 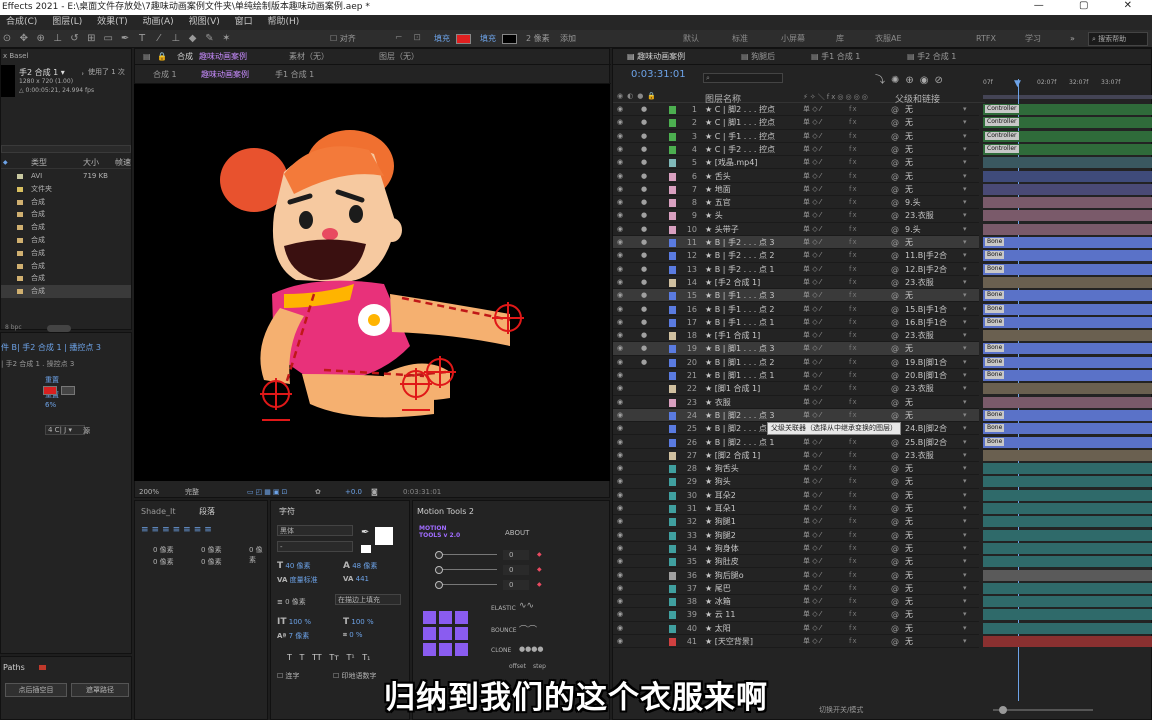 What do you see at coordinates (1118, 39) in the screenshot?
I see `search-help-field: ⌕ 搜索帮助` at bounding box center [1118, 39].